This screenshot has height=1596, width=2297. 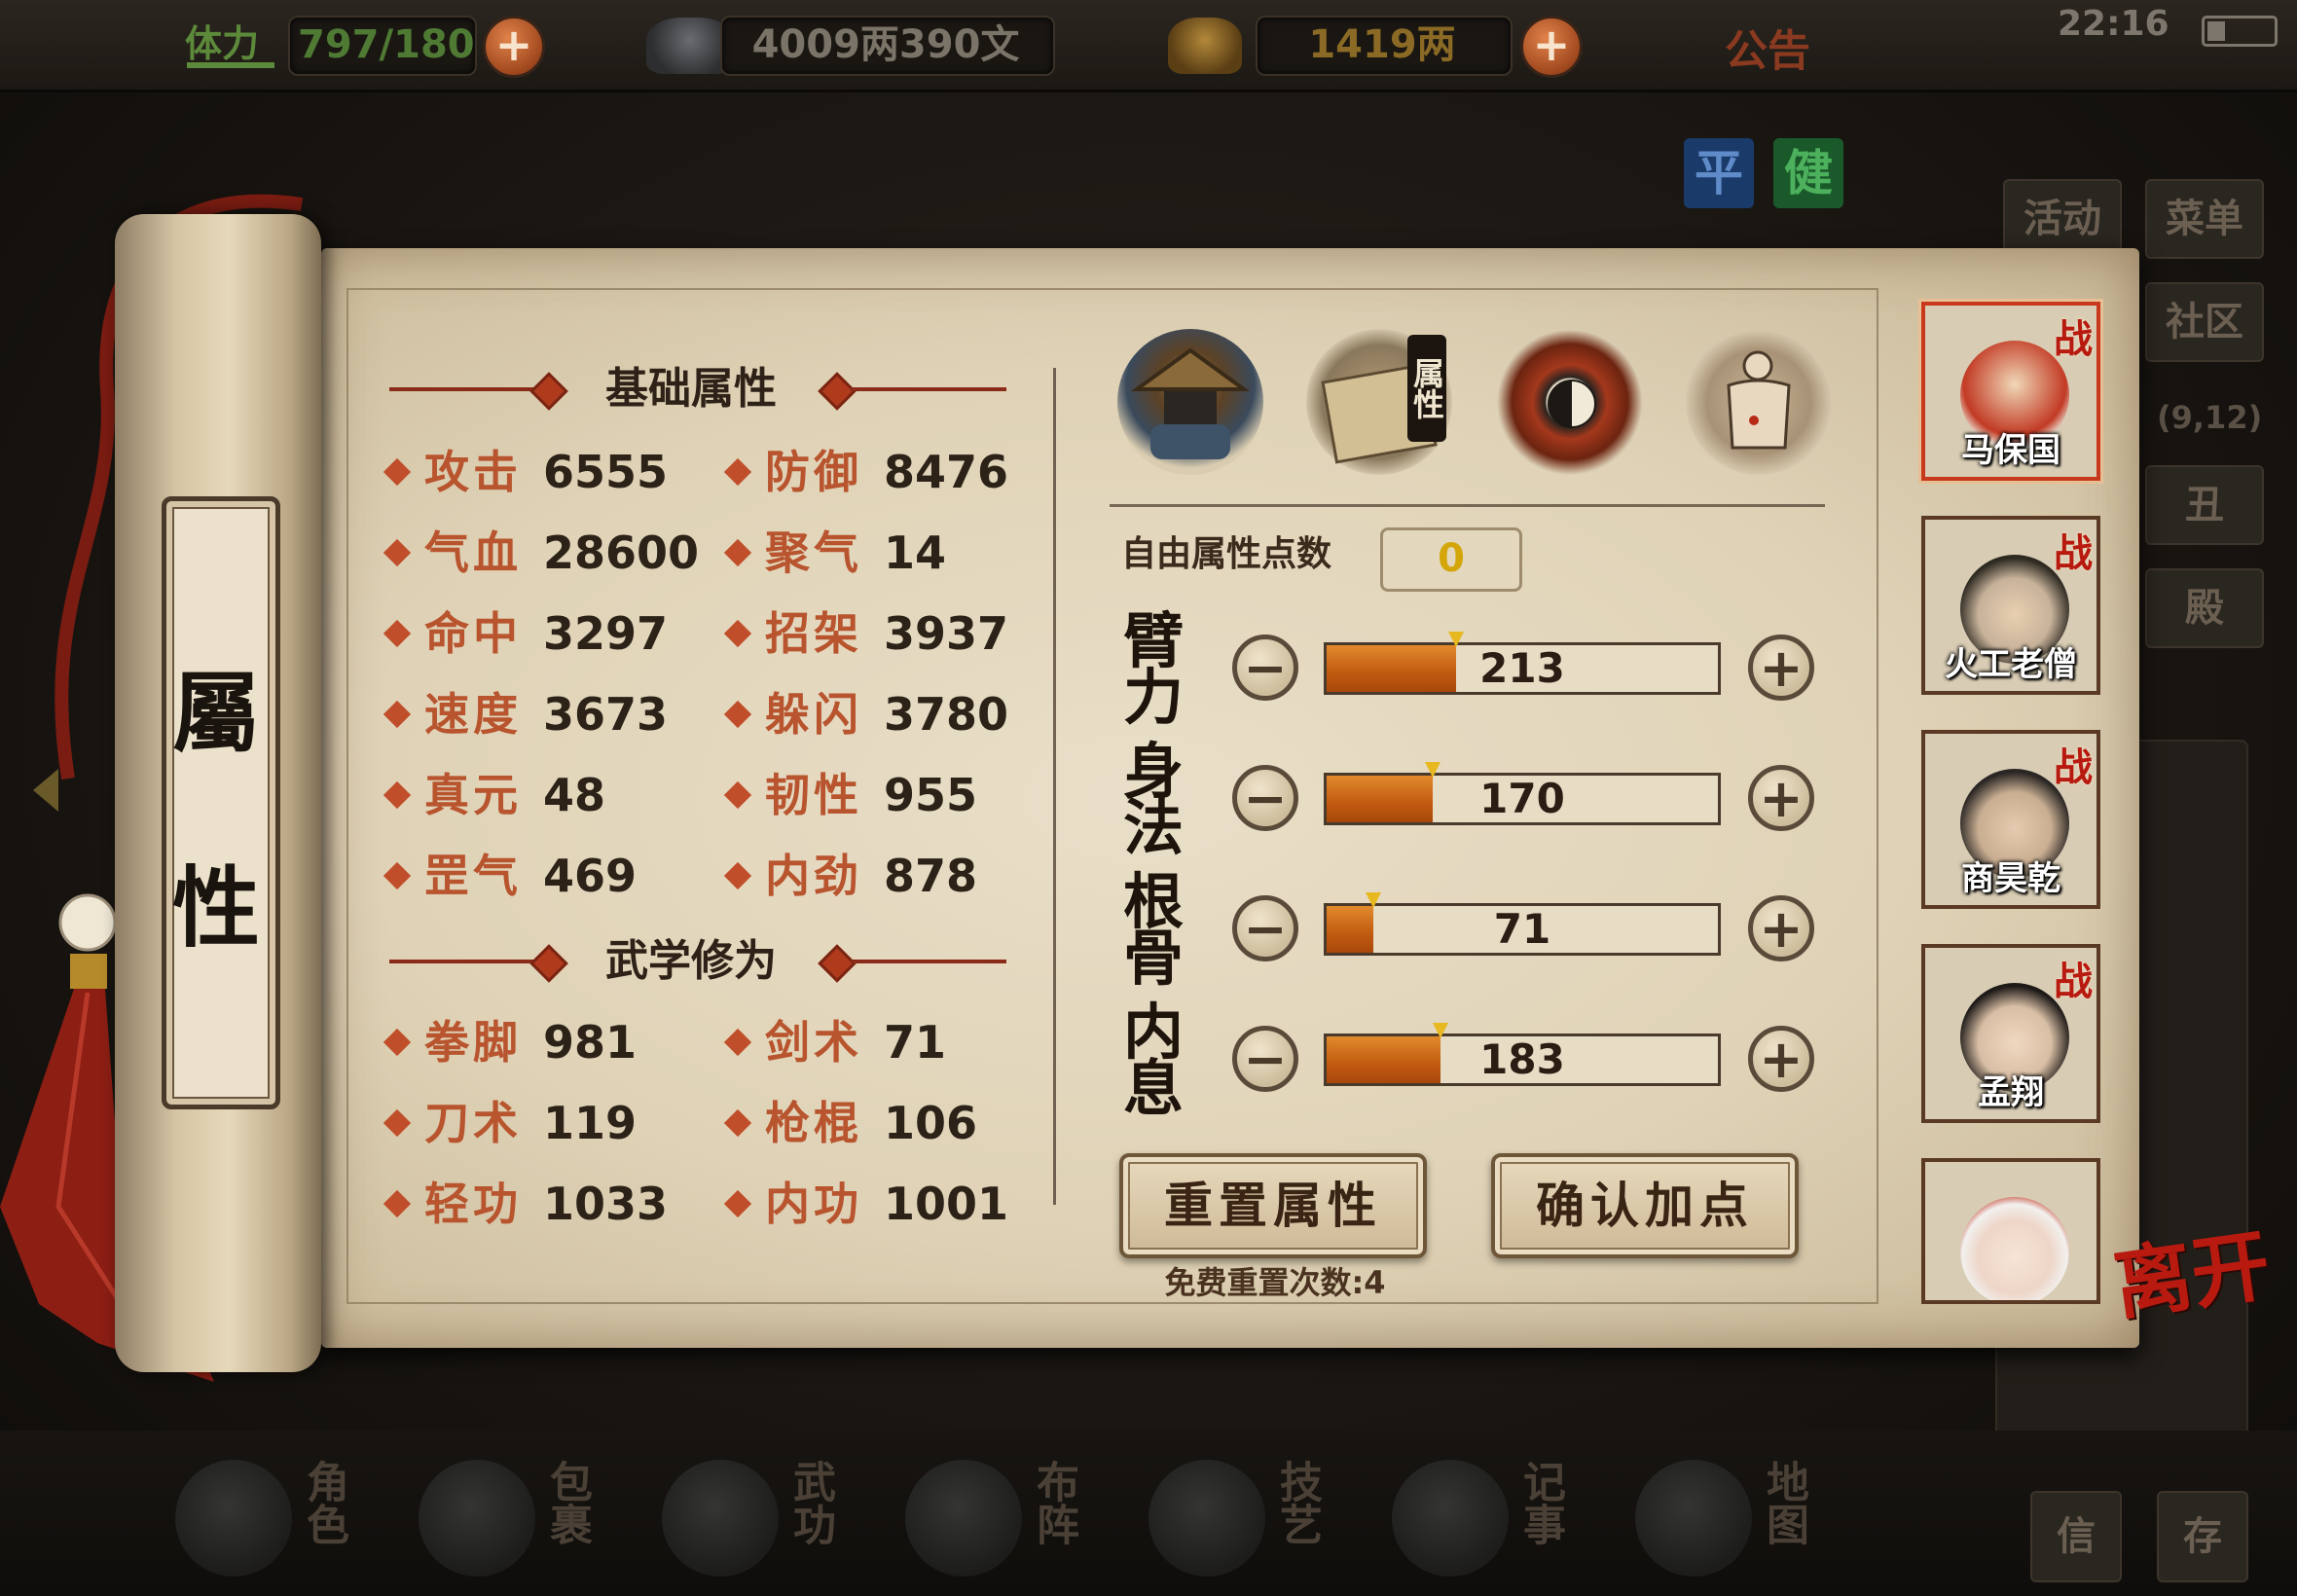 I want to click on mail-button: 信, so click(x=2076, y=1536).